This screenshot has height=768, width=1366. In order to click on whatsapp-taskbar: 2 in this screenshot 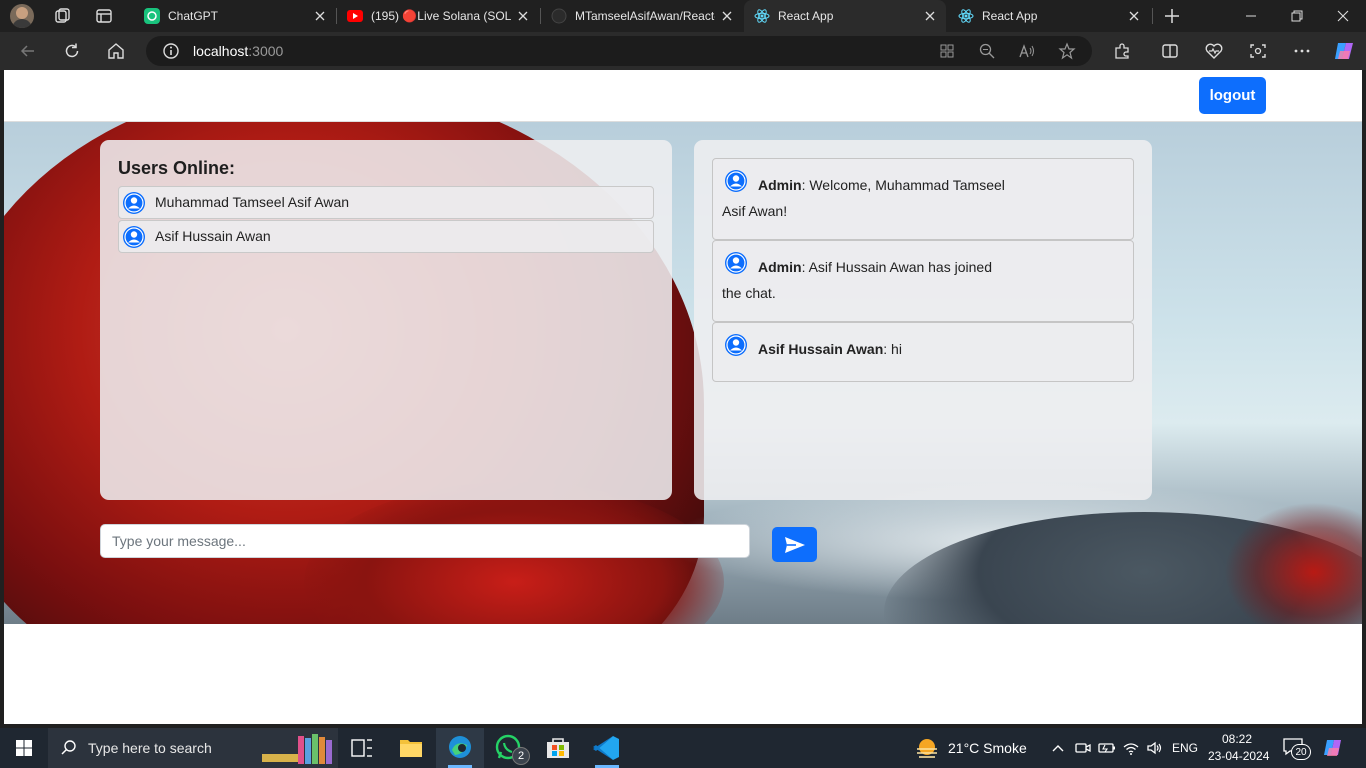, I will do `click(509, 748)`.